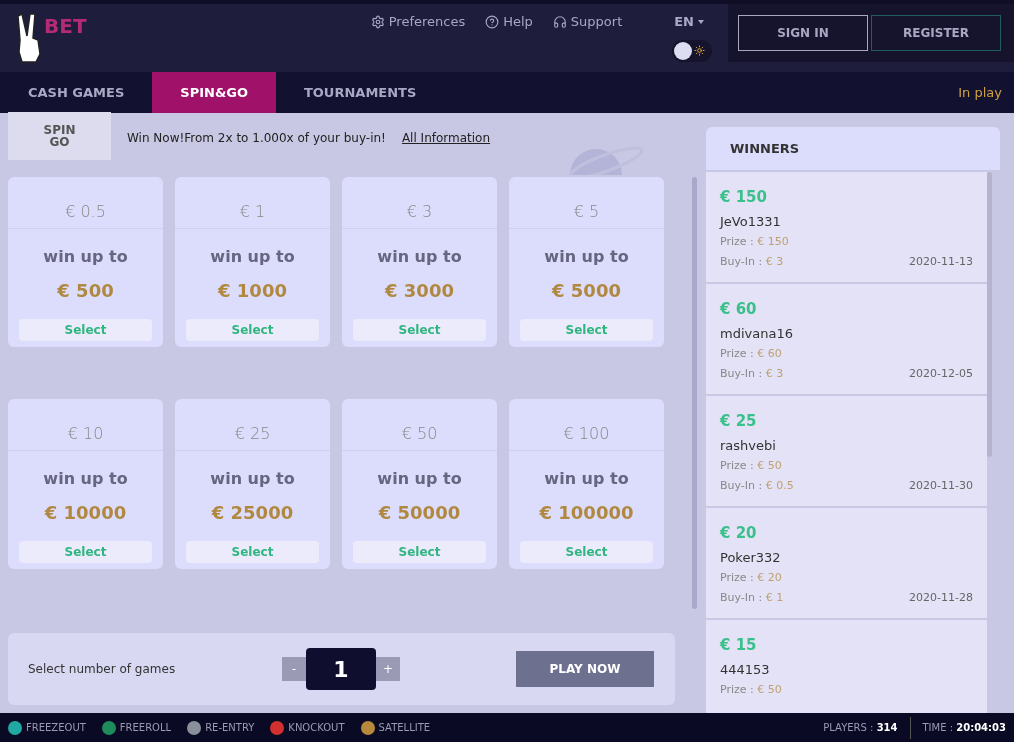 The height and width of the screenshot is (742, 1014). I want to click on sign-in-button: SIGN IN, so click(803, 33).